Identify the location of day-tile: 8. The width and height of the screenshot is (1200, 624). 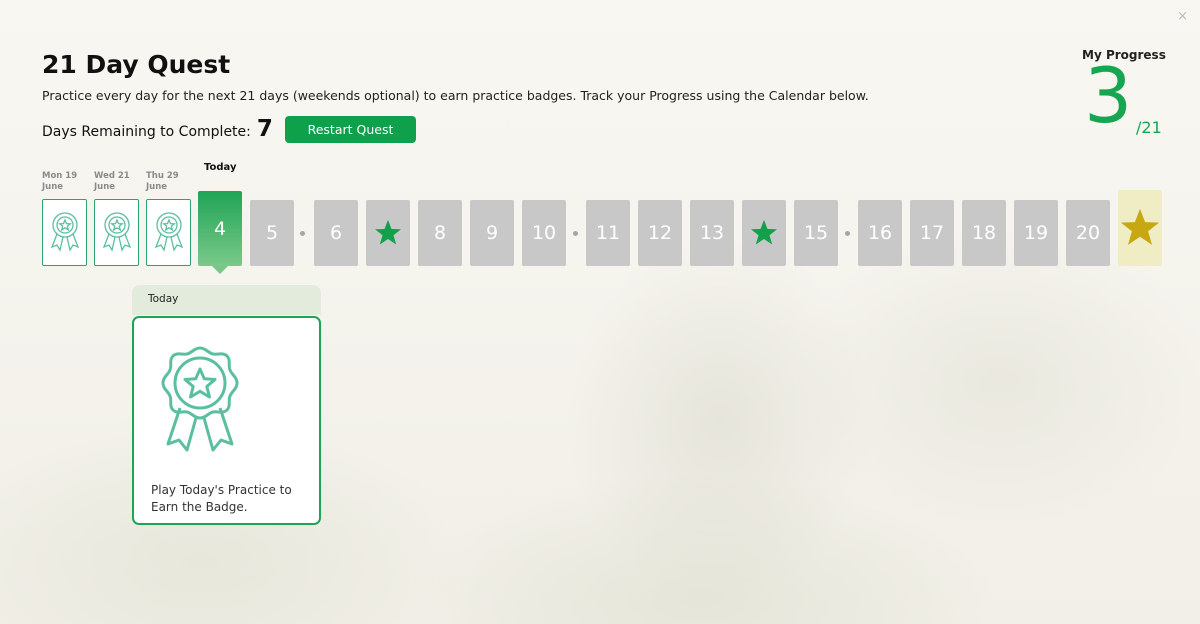
(440, 233).